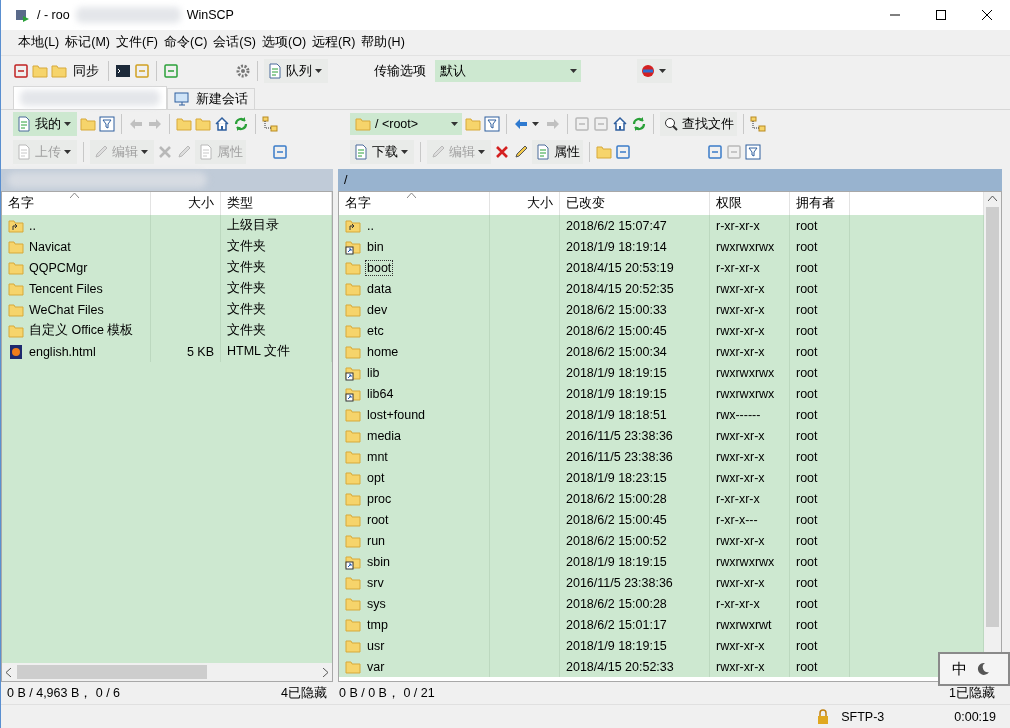  What do you see at coordinates (616, 477) in the screenshot?
I see `modified-date: 2018/1/9 18:23:15` at bounding box center [616, 477].